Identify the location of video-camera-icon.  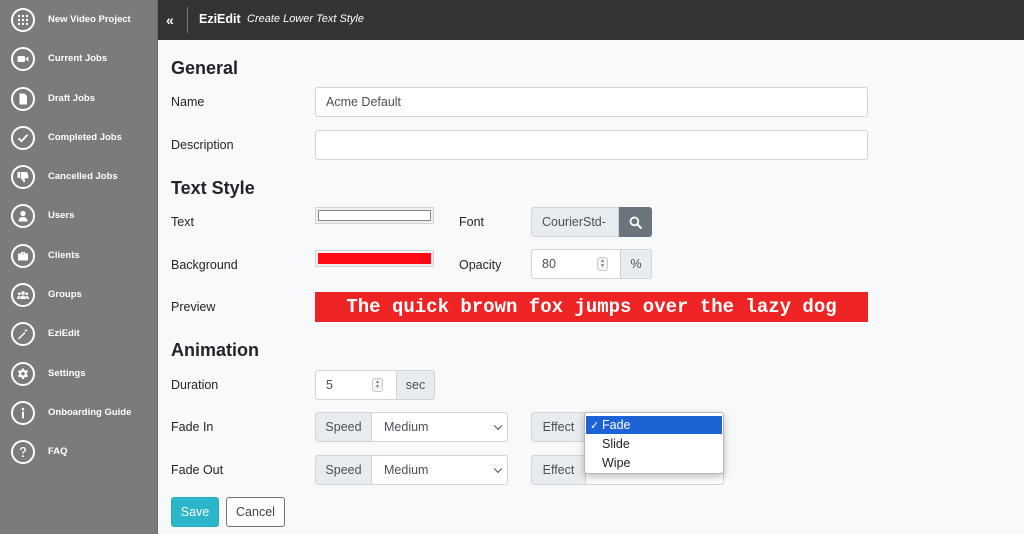
(23, 58).